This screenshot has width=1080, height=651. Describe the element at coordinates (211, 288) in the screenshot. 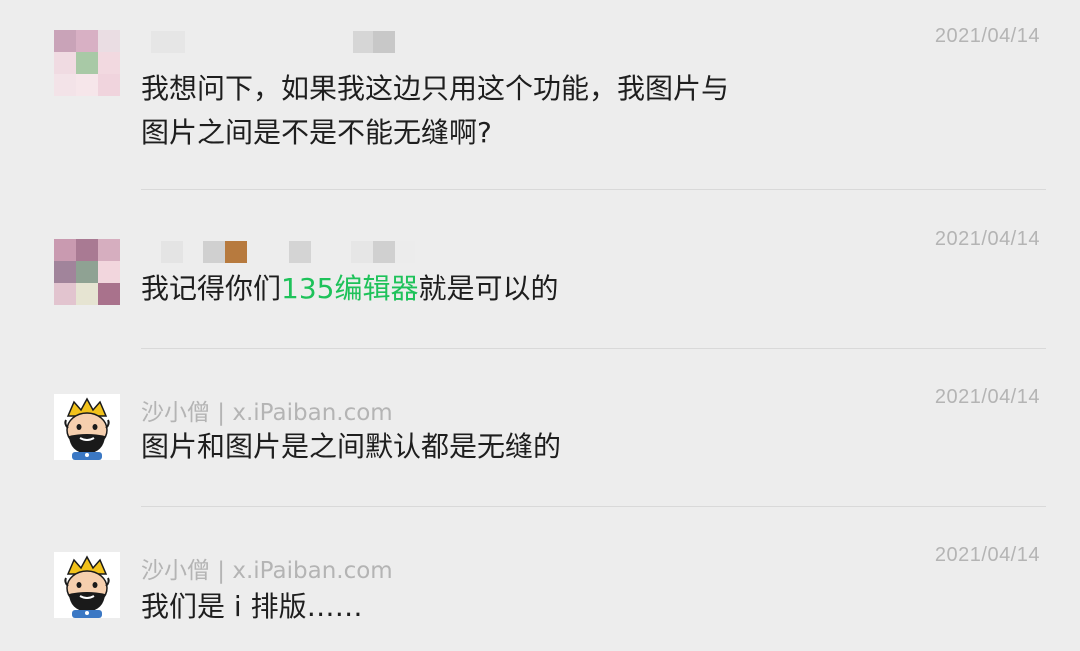

I see `message-text-part: 我记得你们` at that location.